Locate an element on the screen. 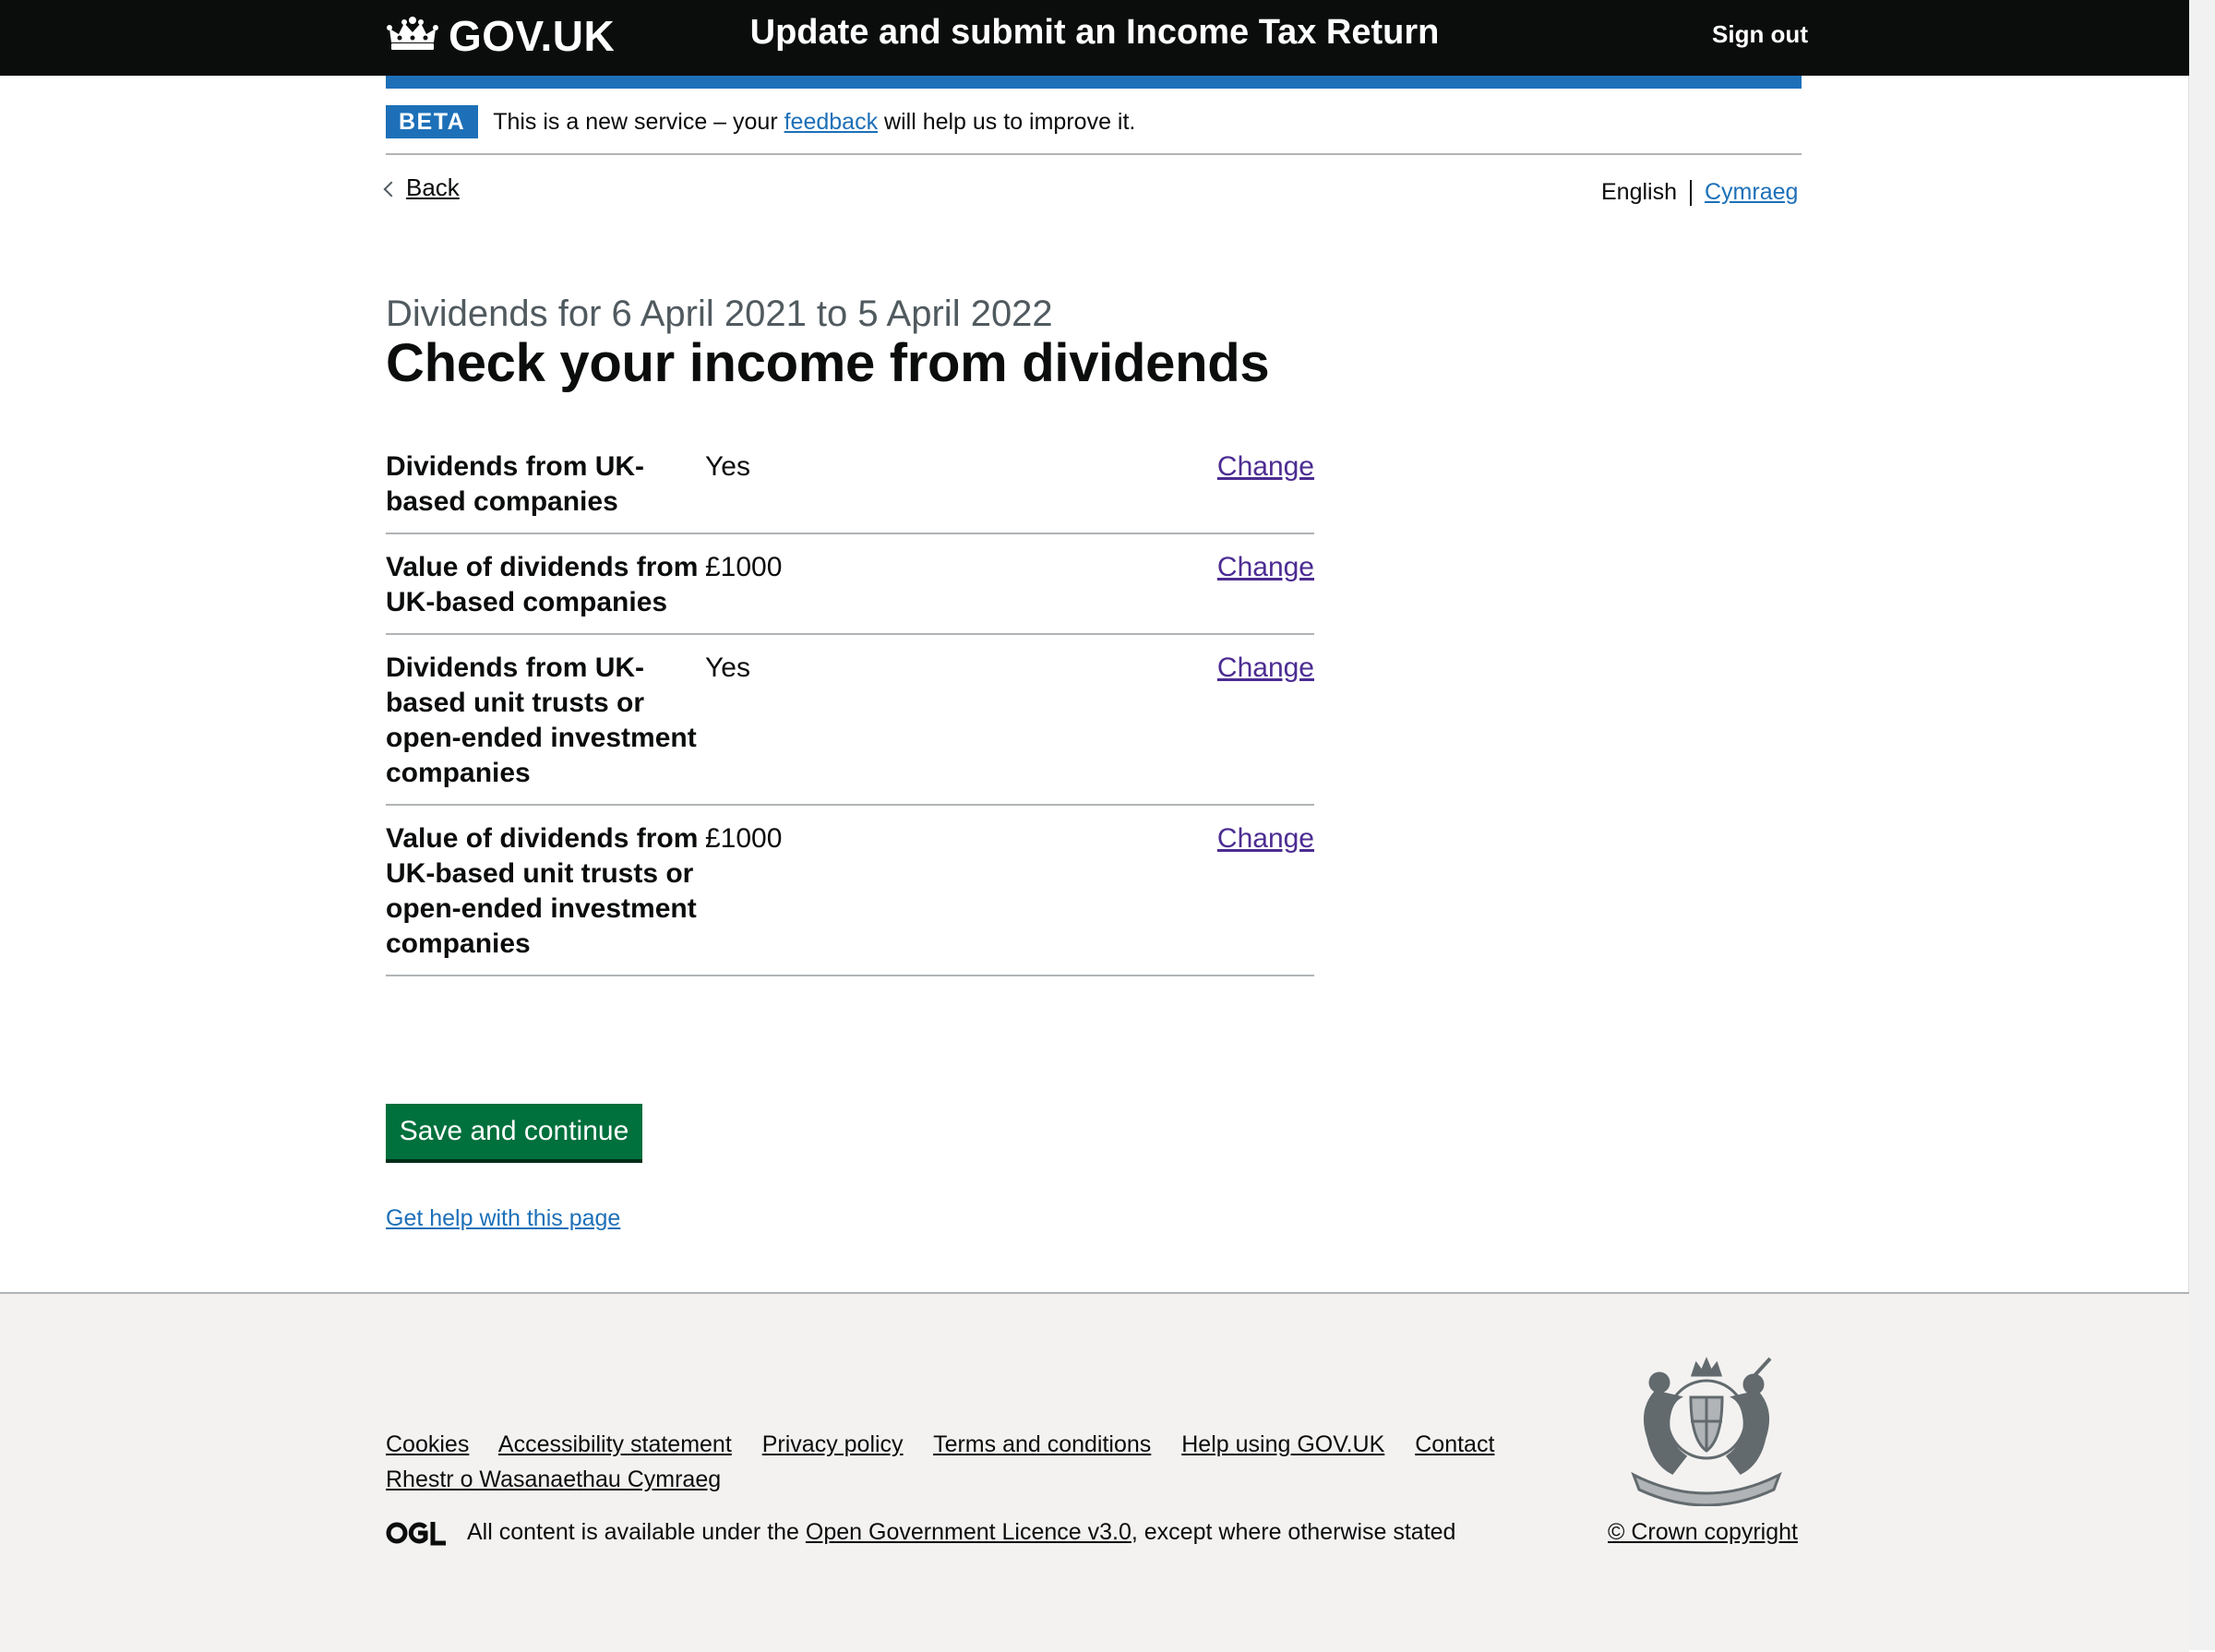  phase-text-after: will help us to improve it. is located at coordinates (1010, 121).